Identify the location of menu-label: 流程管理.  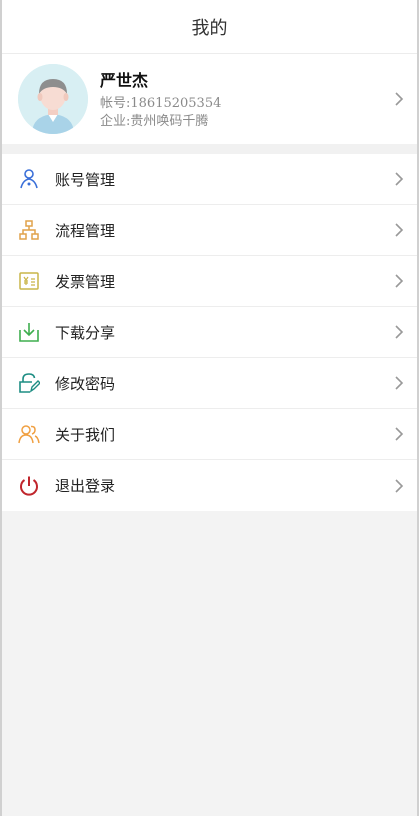
(85, 230).